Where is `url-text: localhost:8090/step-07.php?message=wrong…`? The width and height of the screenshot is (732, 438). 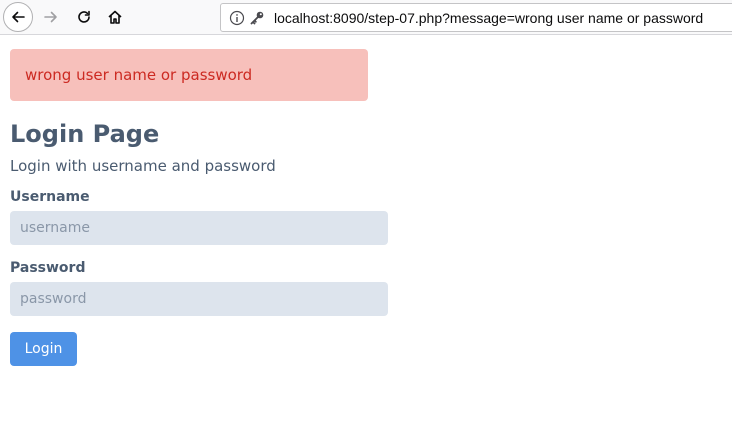
url-text: localhost:8090/step-07.php?message=wrong… is located at coordinates (488, 18).